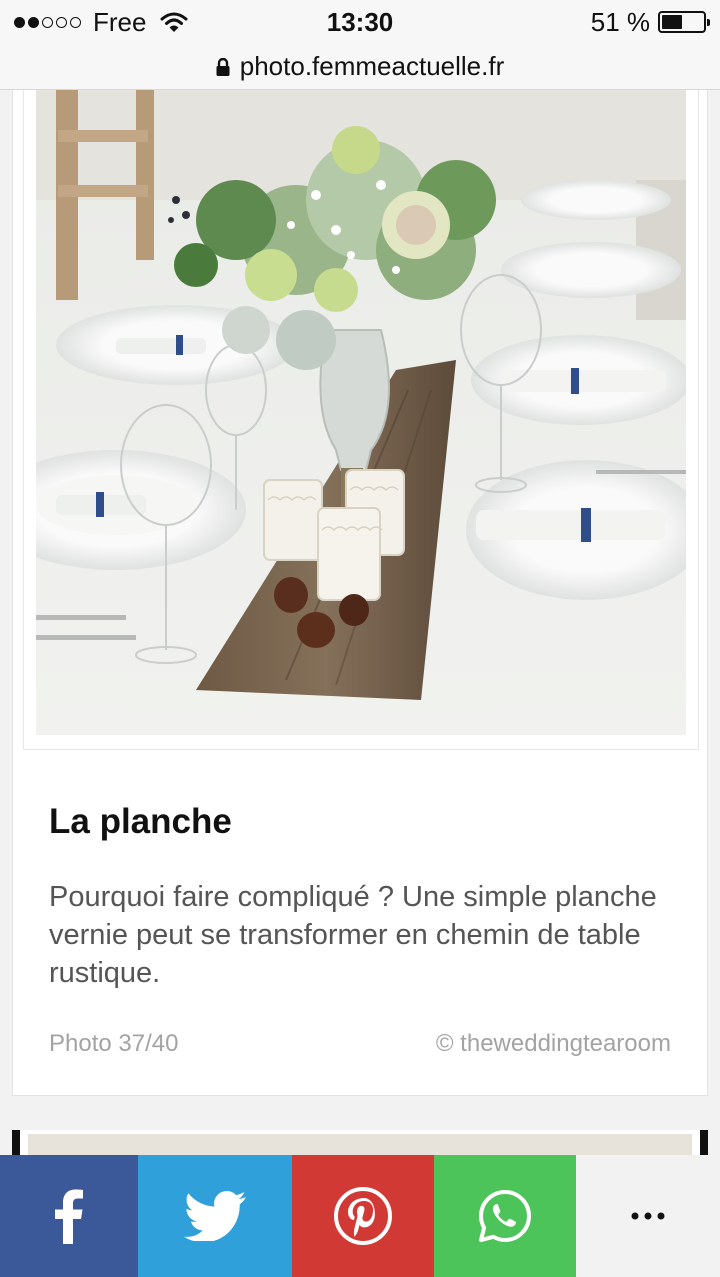  I want to click on facebook-icon, so click(69, 1216).